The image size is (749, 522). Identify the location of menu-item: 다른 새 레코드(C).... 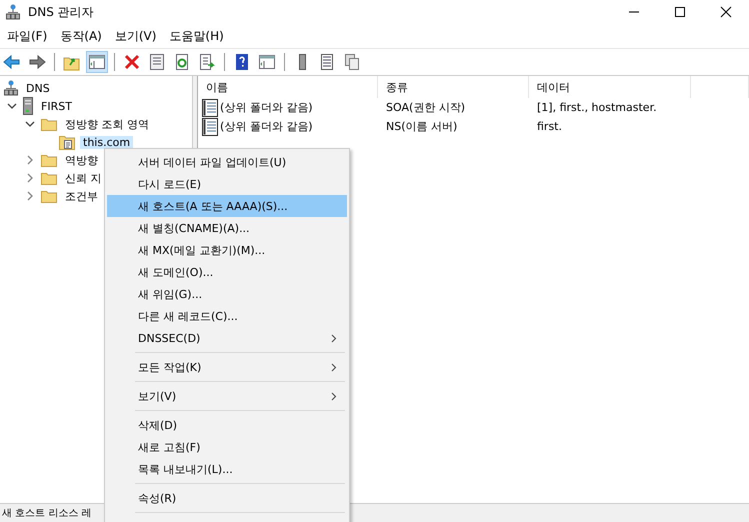
(227, 316).